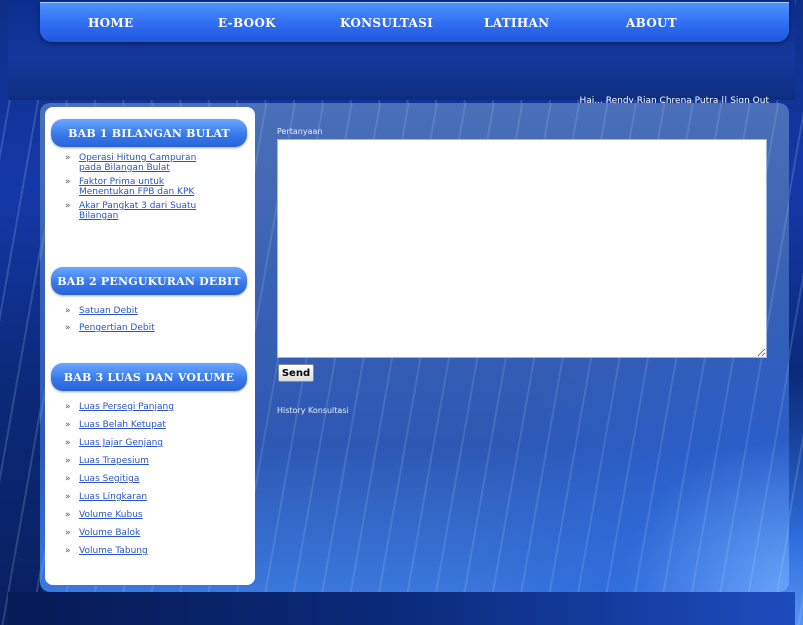  Describe the element at coordinates (247, 26) in the screenshot. I see `nav-ebook: E-BOOK` at that location.